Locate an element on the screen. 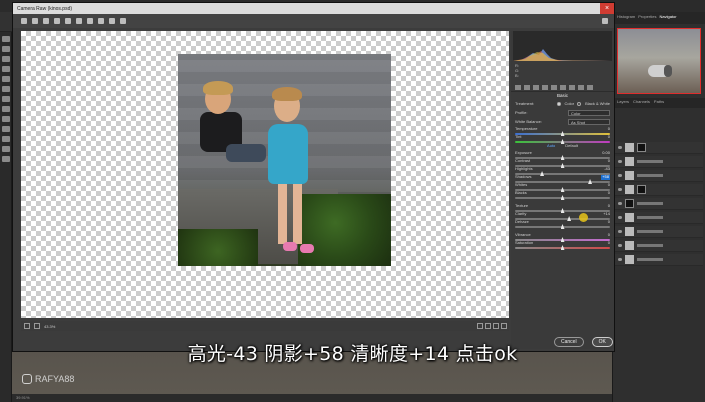  treatment-color-radio is located at coordinates (558, 103).